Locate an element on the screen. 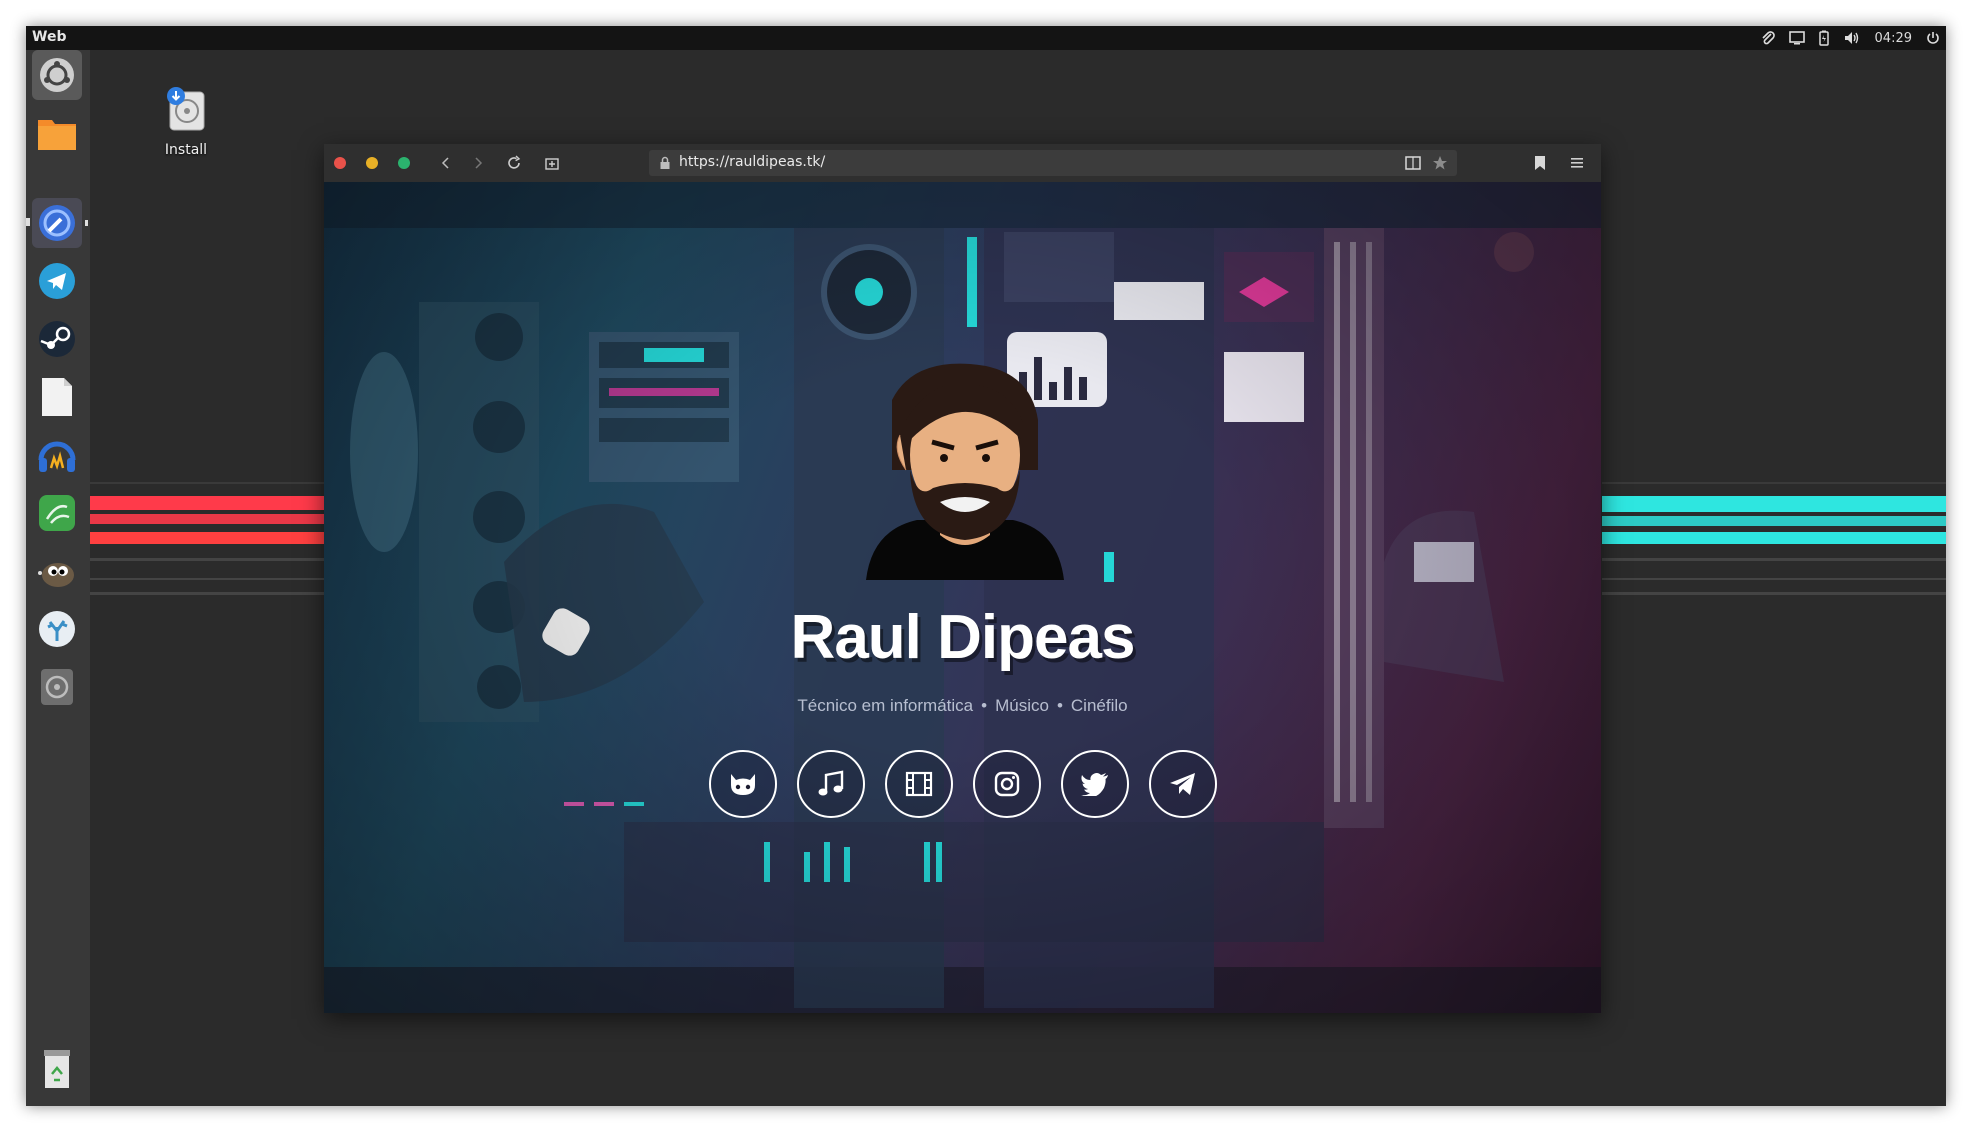  page-title: Raul Dipeas is located at coordinates (963, 637).